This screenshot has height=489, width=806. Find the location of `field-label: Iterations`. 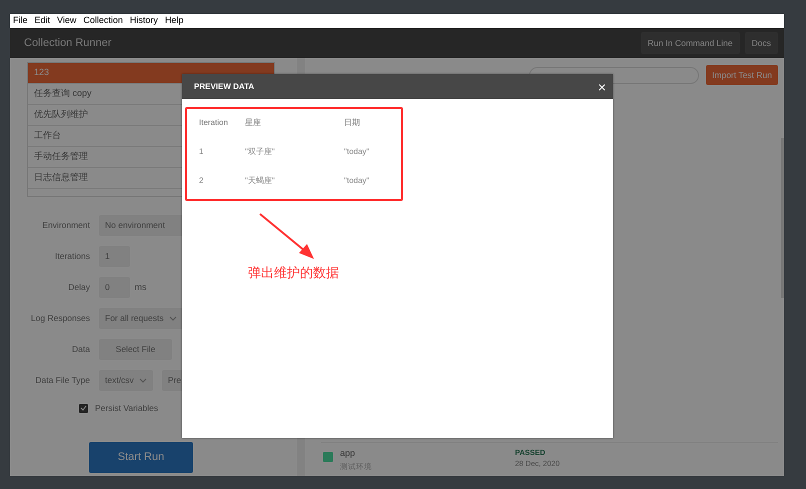

field-label: Iterations is located at coordinates (72, 256).